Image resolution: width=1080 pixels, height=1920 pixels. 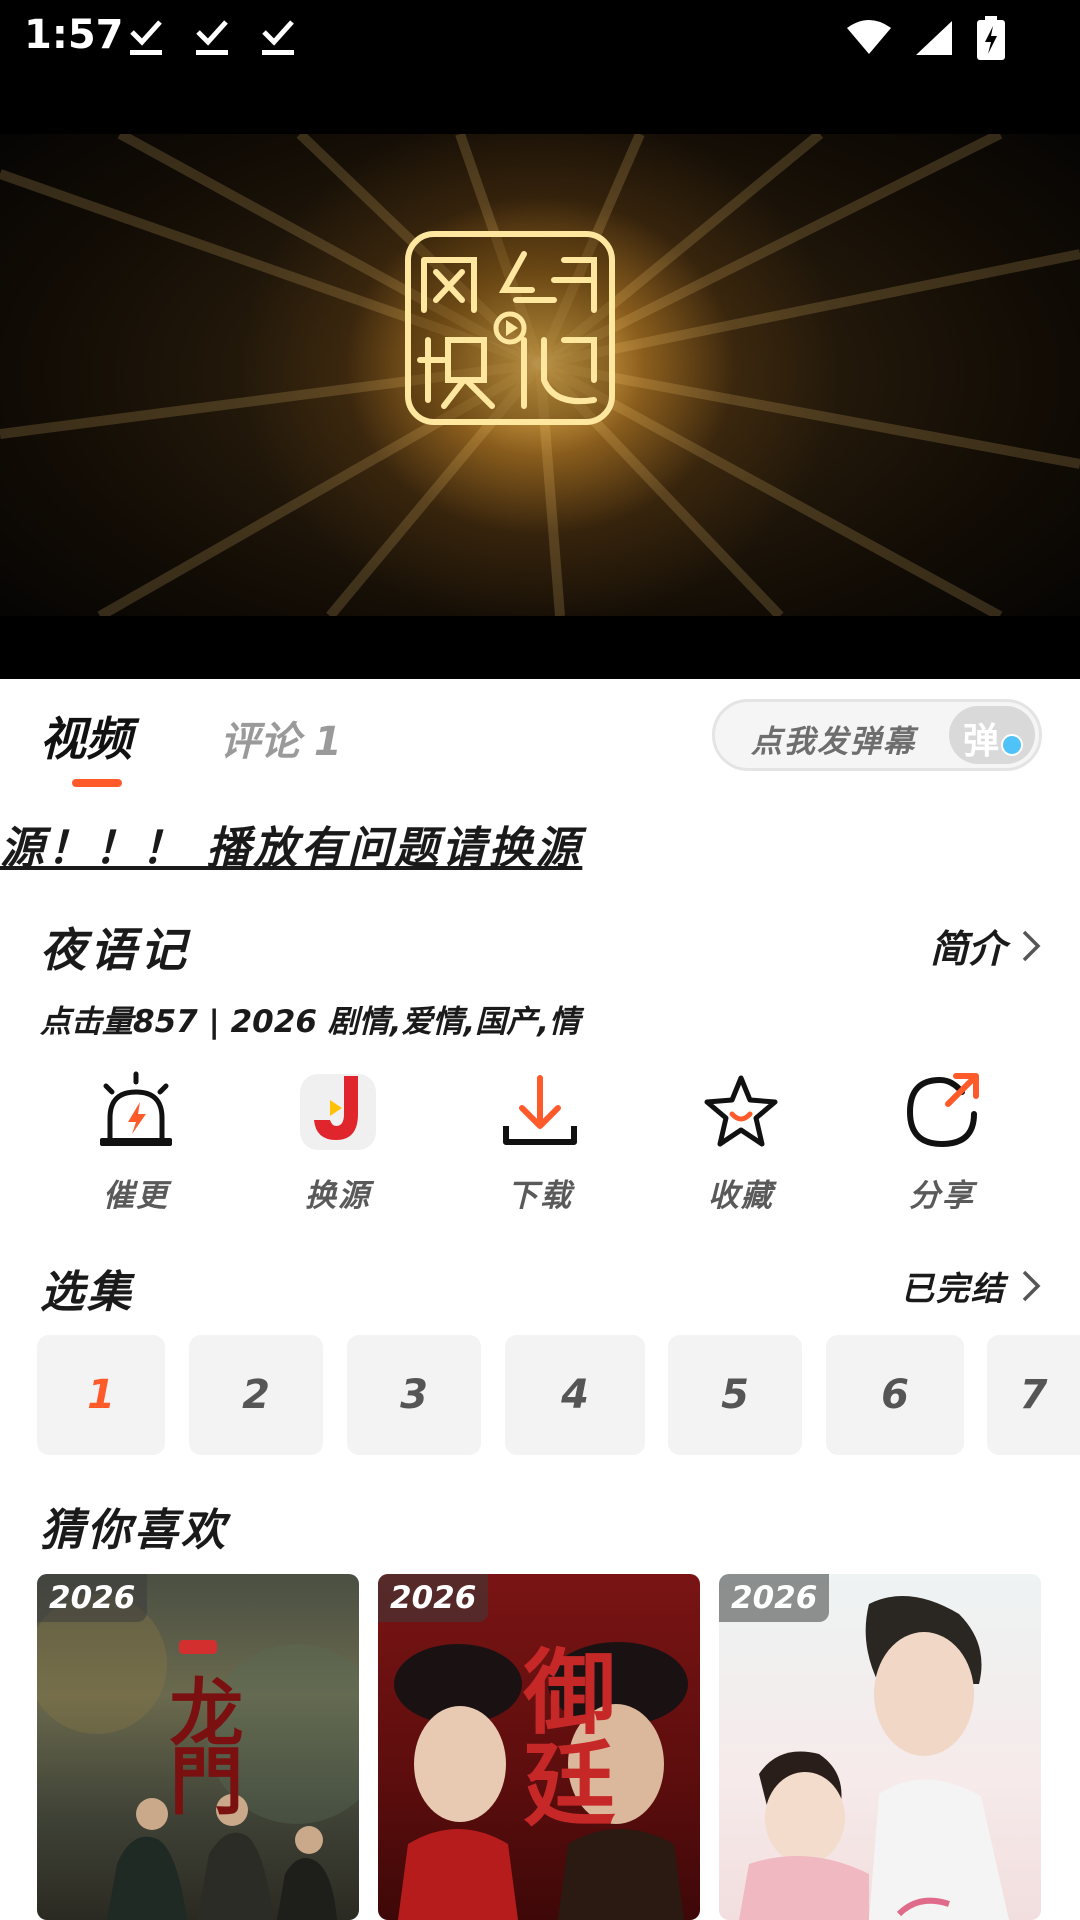 What do you see at coordinates (87, 1292) in the screenshot?
I see `episodes-title: 选集` at bounding box center [87, 1292].